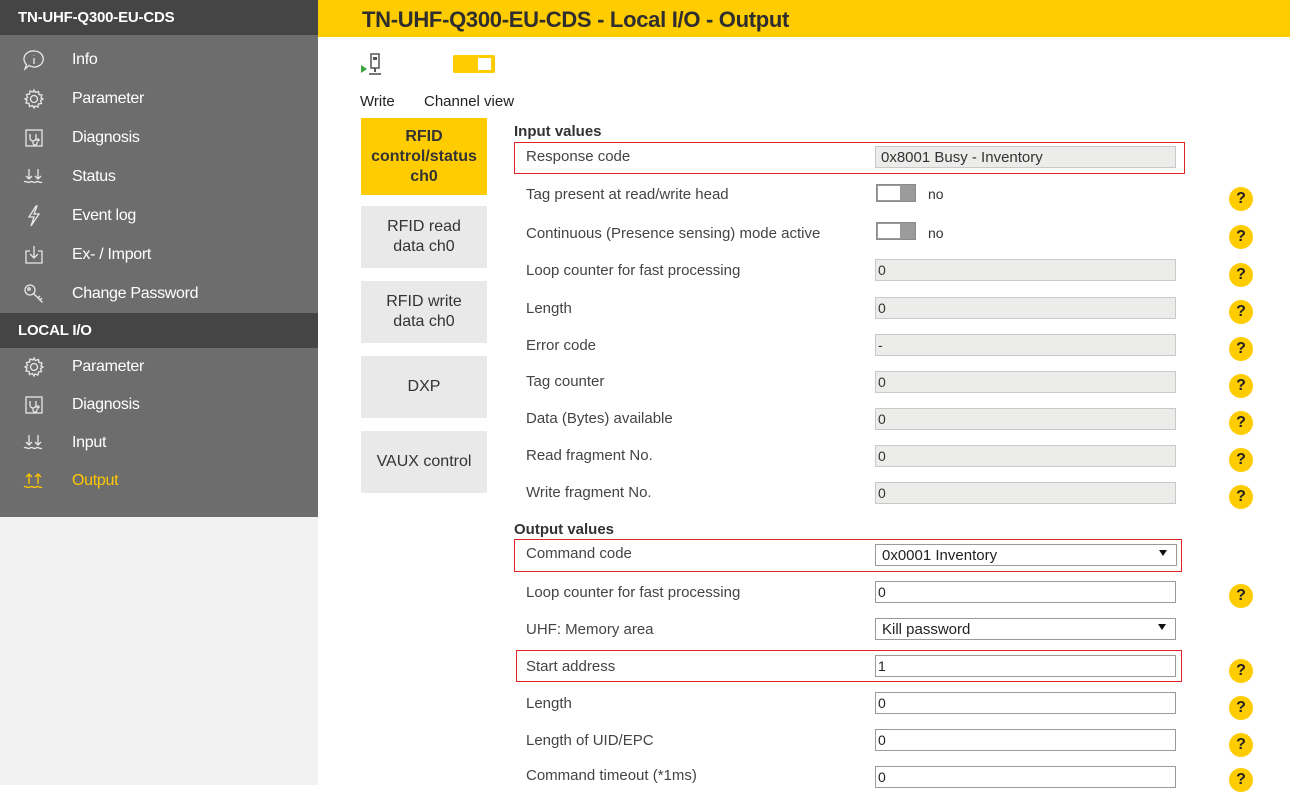 The width and height of the screenshot is (1290, 792). I want to click on input-icon, so click(34, 443).